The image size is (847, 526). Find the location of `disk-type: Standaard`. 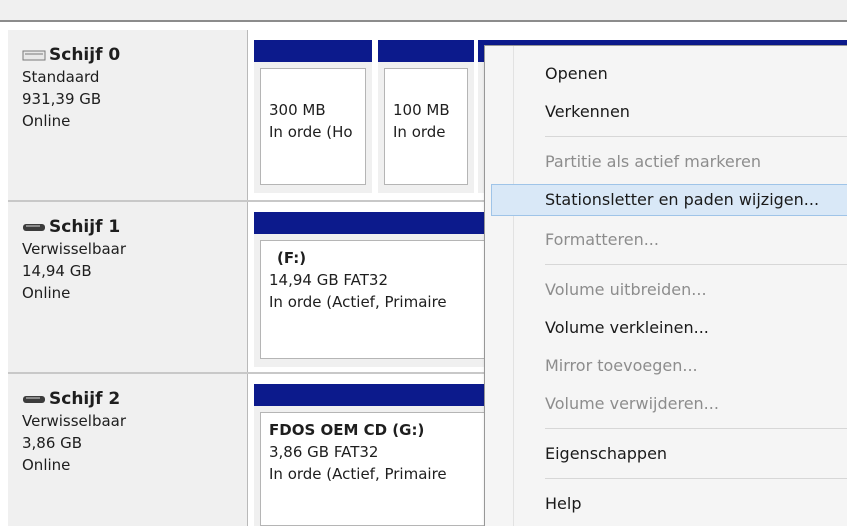

disk-type: Standaard is located at coordinates (61, 77).